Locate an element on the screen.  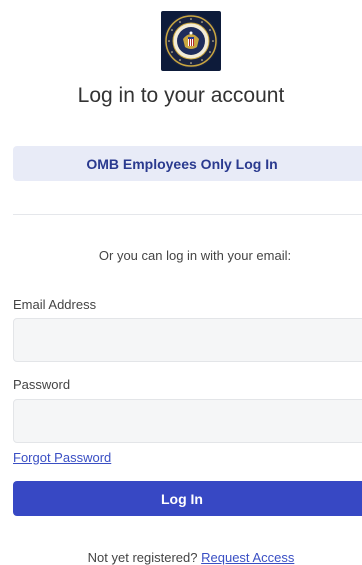
email-login-prompt-text: Or you can log in with your email: is located at coordinates (195, 255).